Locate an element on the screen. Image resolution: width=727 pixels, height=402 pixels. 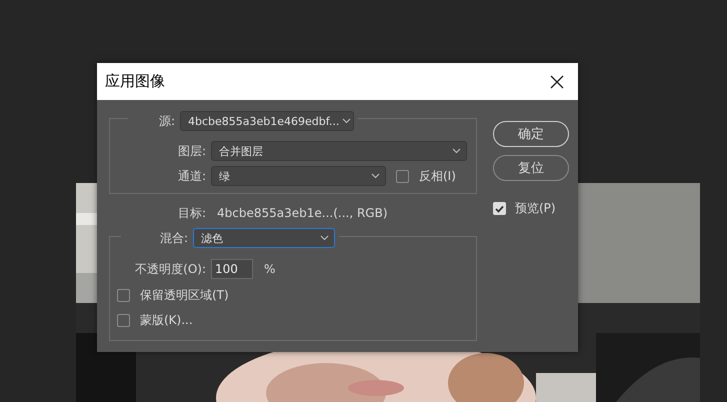
field-label: 不透明度(O): is located at coordinates (170, 269).